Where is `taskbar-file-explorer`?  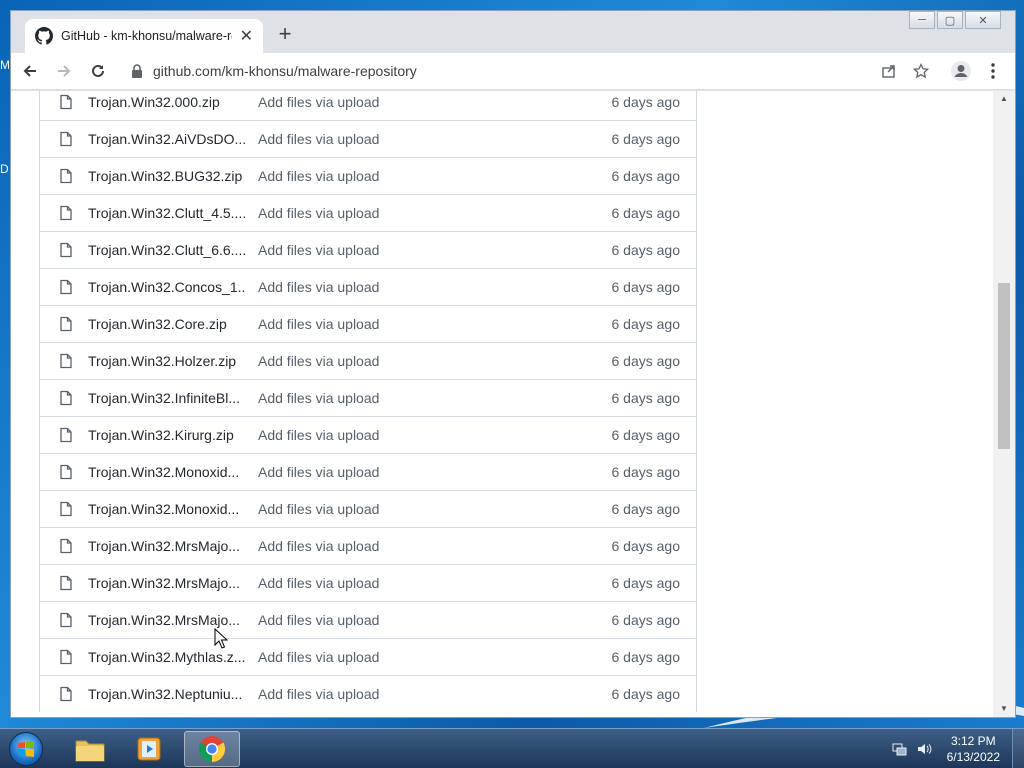 taskbar-file-explorer is located at coordinates (90, 749).